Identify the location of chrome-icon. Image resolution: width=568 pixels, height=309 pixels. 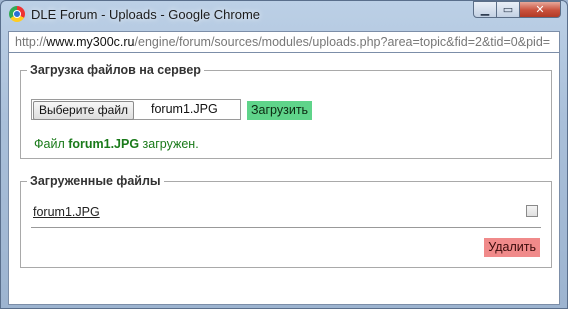
(17, 14).